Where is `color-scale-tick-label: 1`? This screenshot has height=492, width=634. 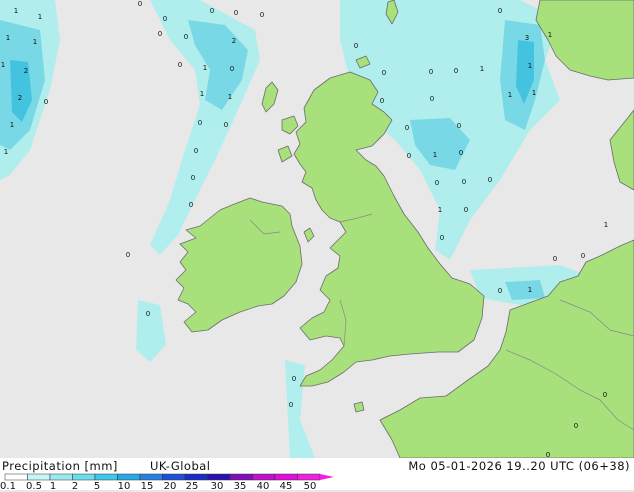
color-scale-tick-label: 1 is located at coordinates (53, 486).